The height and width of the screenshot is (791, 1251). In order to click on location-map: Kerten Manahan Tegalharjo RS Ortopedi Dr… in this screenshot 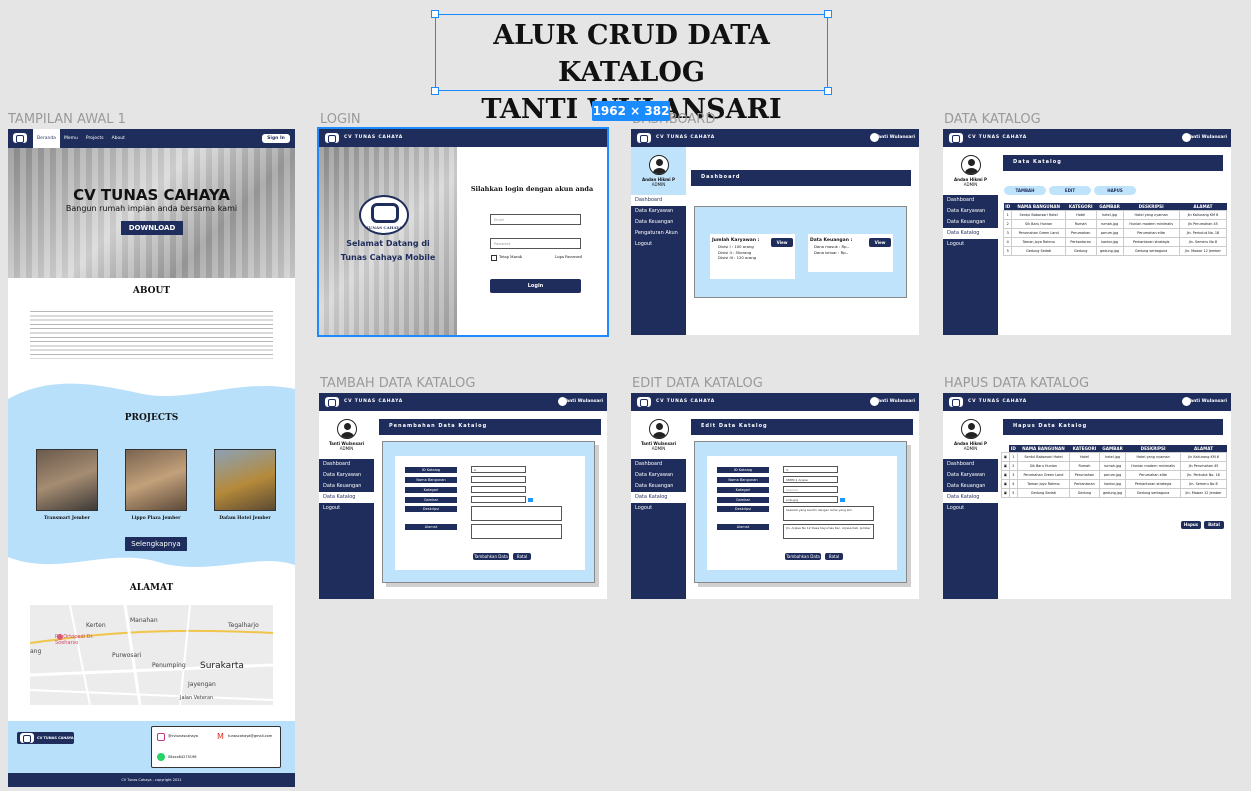, I will do `click(151, 655)`.